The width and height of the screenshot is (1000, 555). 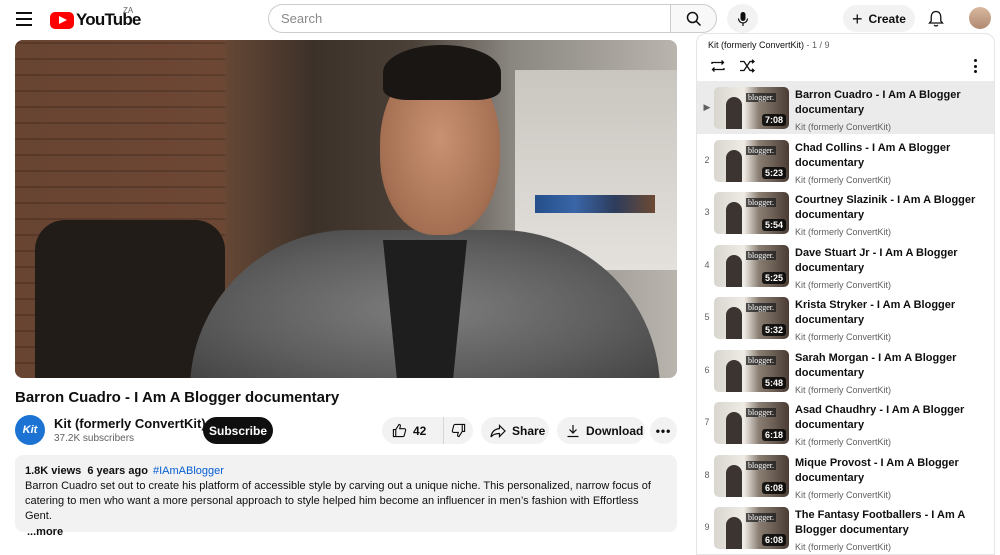 I want to click on user-avatar, so click(x=980, y=18).